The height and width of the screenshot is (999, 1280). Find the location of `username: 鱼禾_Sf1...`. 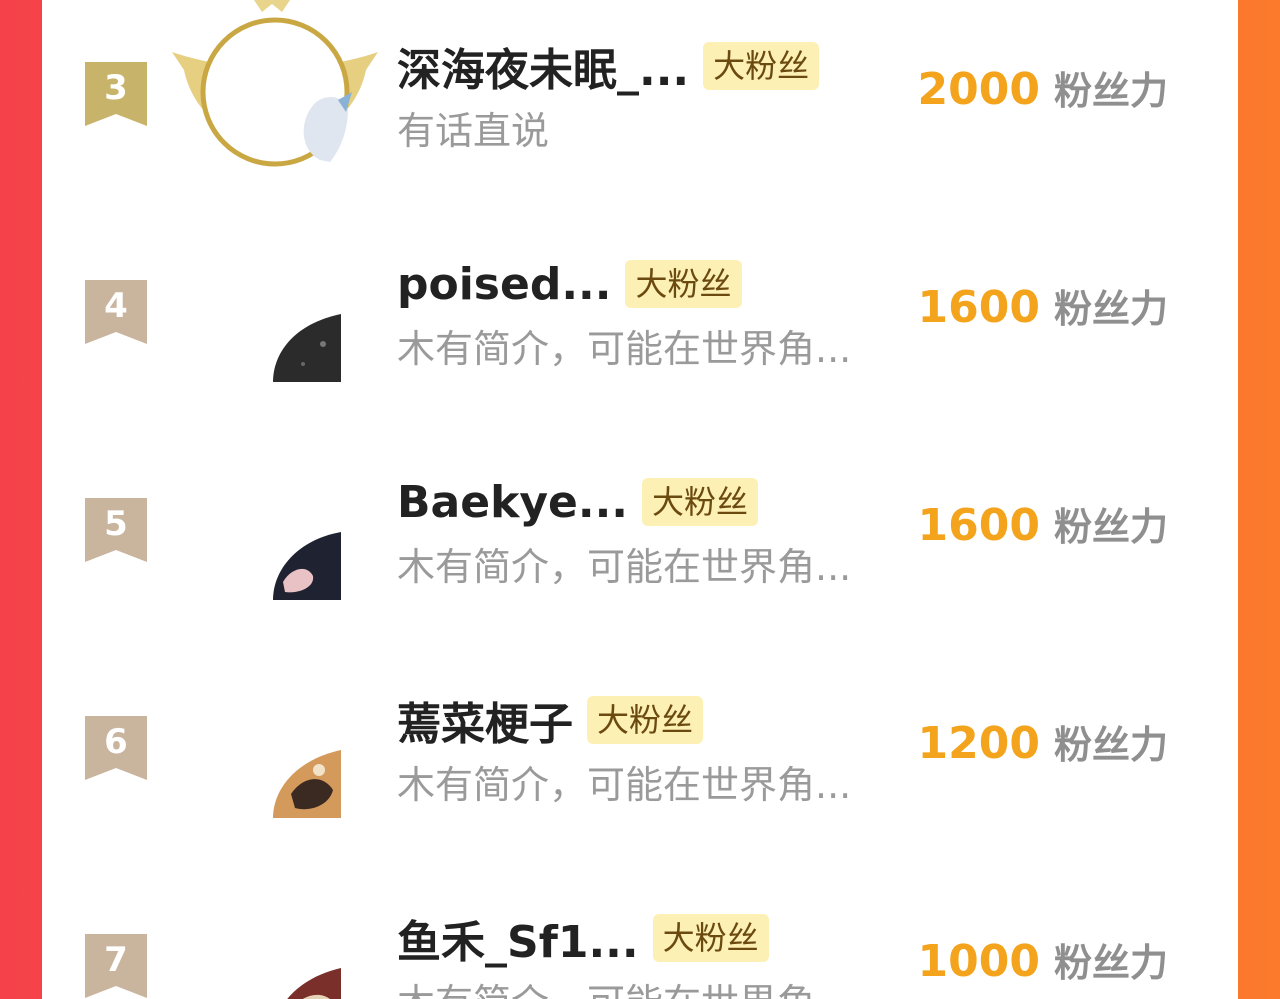

username: 鱼禾_Sf1... is located at coordinates (518, 938).